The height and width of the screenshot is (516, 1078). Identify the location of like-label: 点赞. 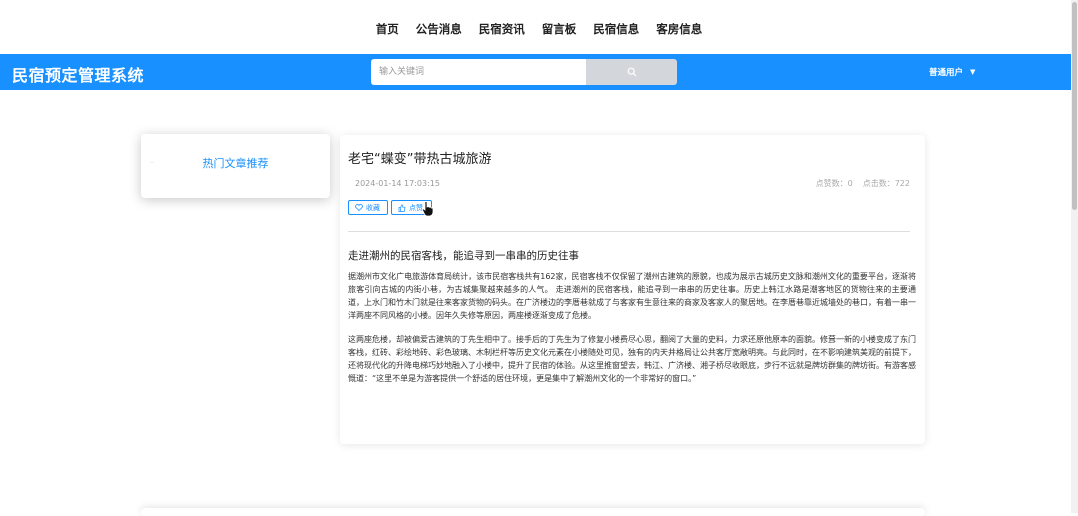
(416, 207).